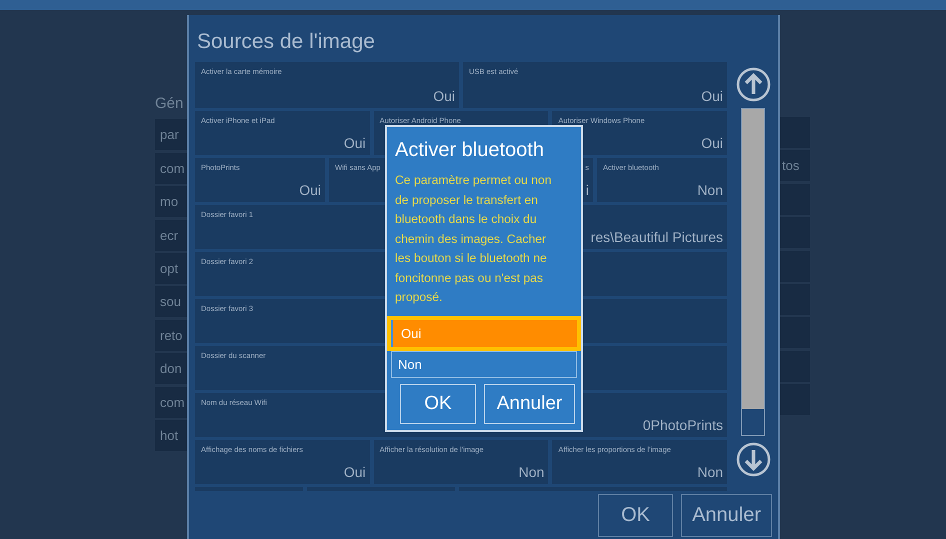 This screenshot has width=946, height=539. What do you see at coordinates (682, 425) in the screenshot?
I see `setting-value: 0PhotoPrints` at bounding box center [682, 425].